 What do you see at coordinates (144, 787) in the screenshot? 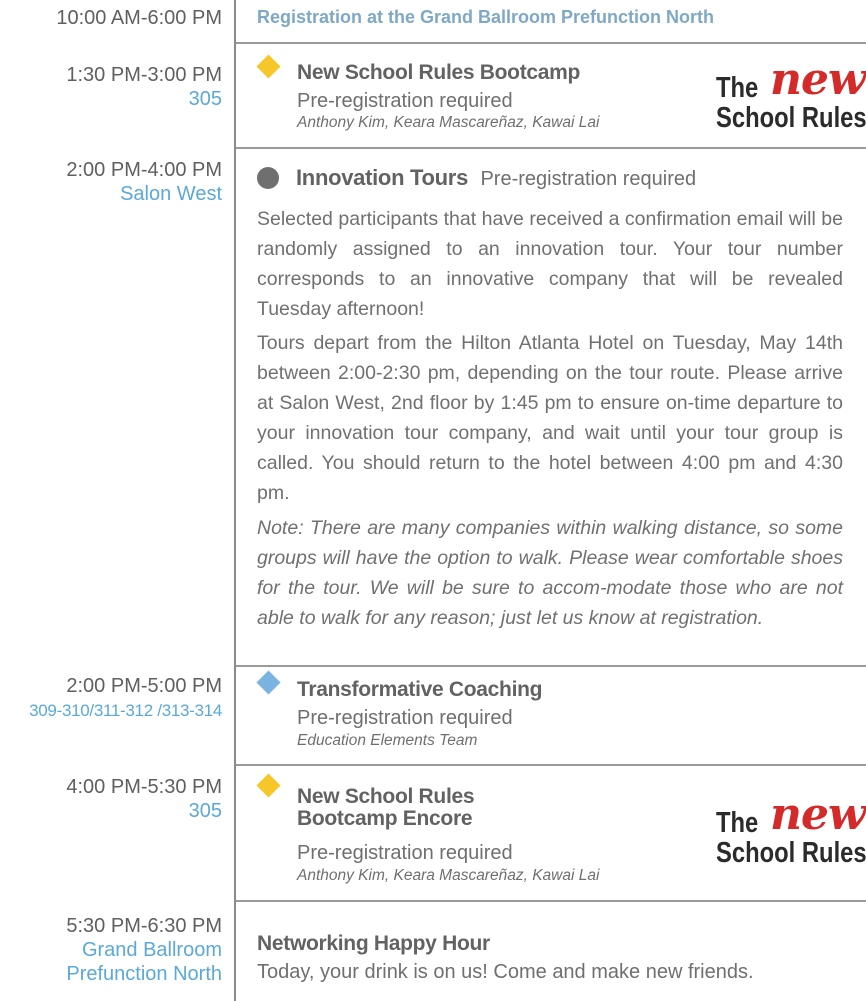
I see `session-time: 4:00 PM-5:30 PM` at bounding box center [144, 787].